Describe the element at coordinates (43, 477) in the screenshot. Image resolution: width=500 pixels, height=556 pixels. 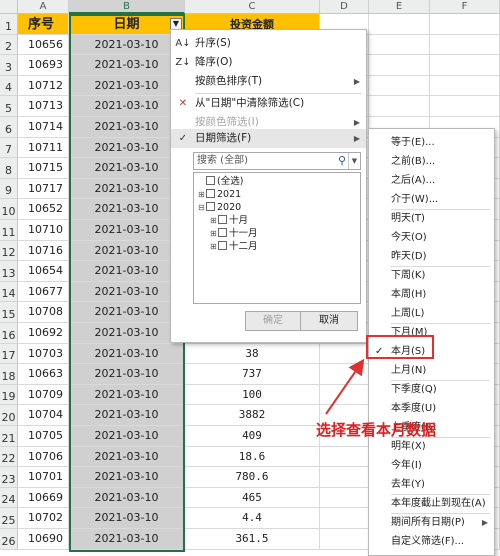
I see `cell: 10701` at that location.